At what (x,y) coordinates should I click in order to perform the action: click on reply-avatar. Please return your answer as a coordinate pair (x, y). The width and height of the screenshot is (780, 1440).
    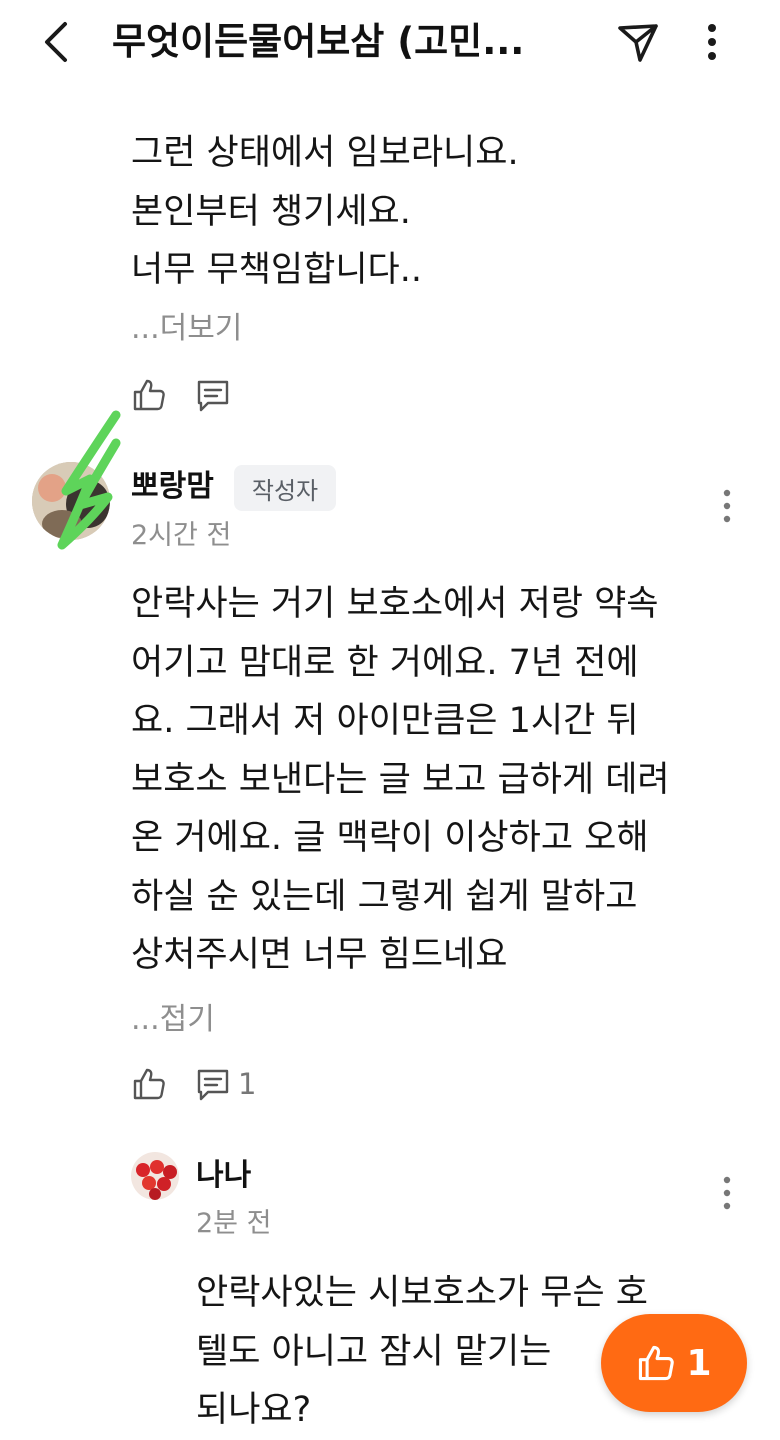
    Looking at the image, I should click on (155, 1176).